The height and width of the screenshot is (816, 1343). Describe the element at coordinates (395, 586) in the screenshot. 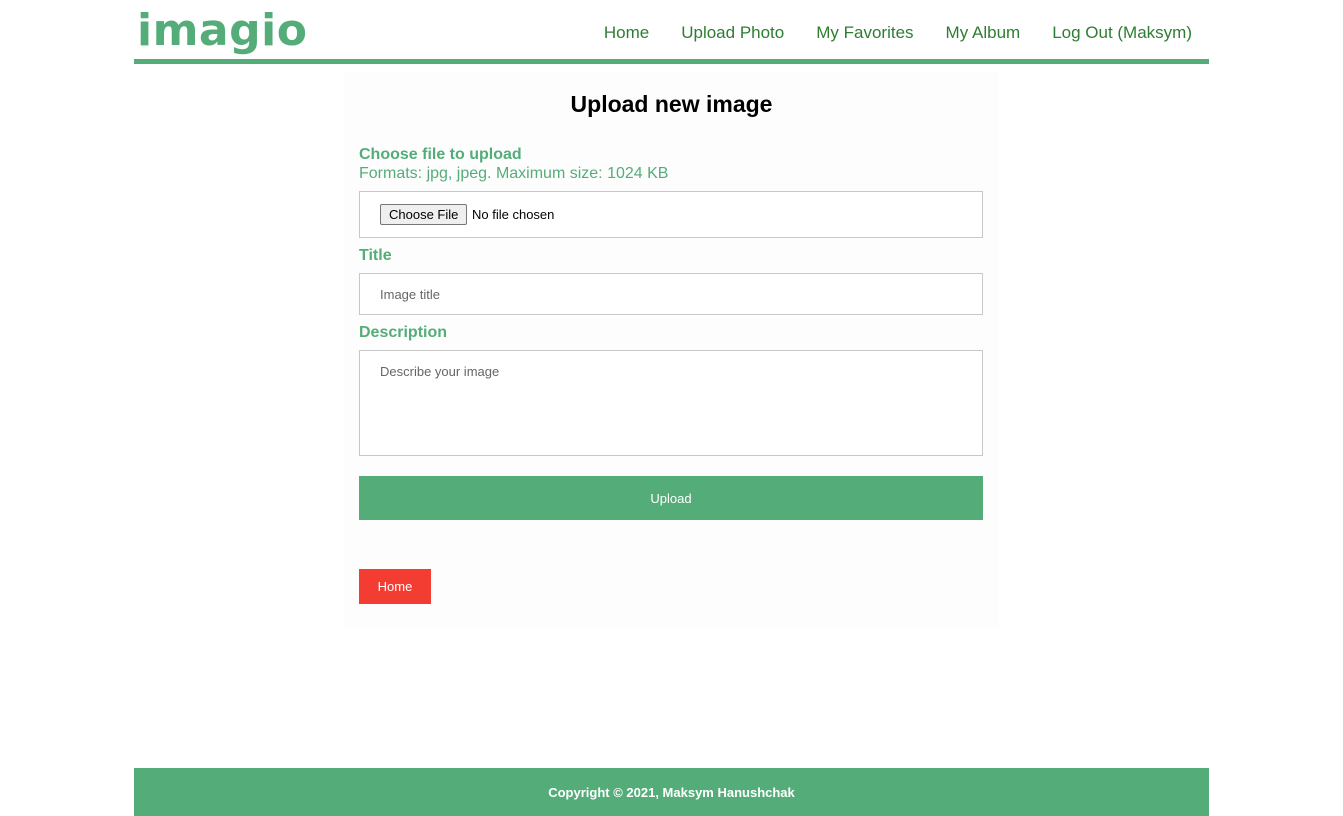

I see `home-button: Home` at that location.